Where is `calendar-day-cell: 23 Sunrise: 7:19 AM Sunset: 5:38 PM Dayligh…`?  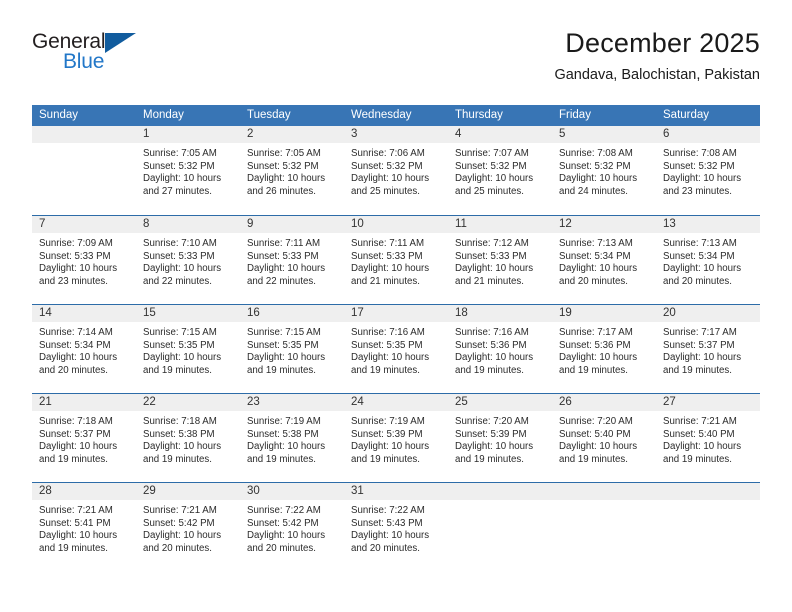 calendar-day-cell: 23 Sunrise: 7:19 AM Sunset: 5:38 PM Dayligh… is located at coordinates (292, 438).